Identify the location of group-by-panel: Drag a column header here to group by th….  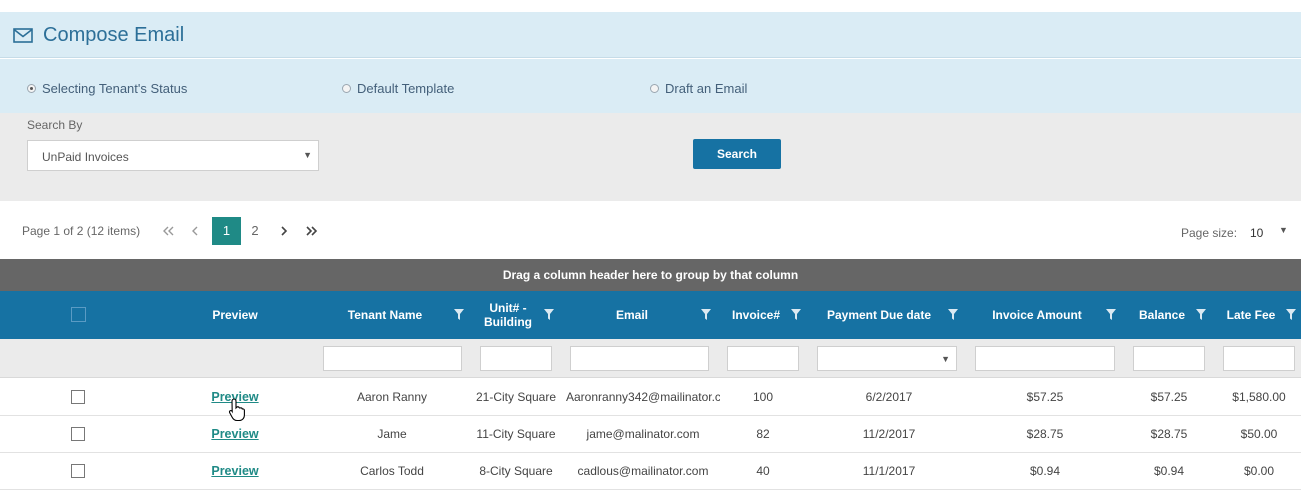
(650, 275).